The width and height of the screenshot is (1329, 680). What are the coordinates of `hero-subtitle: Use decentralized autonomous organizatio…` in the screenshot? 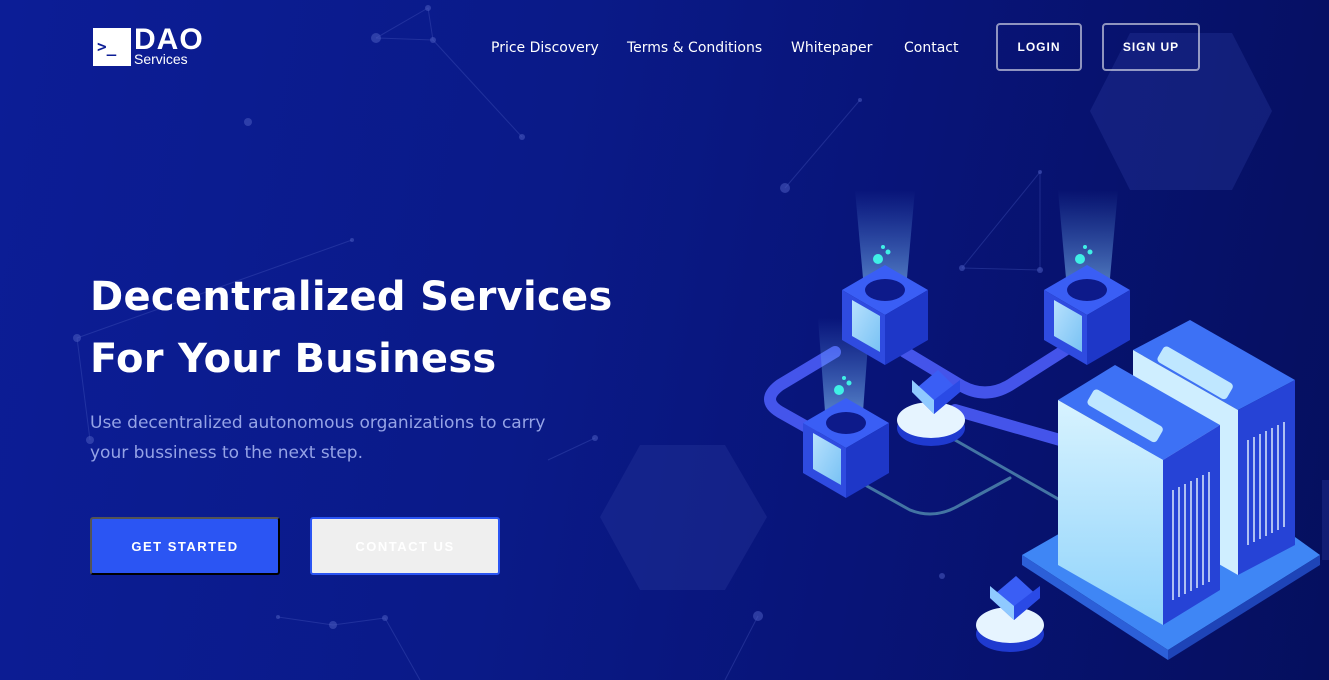 It's located at (340, 438).